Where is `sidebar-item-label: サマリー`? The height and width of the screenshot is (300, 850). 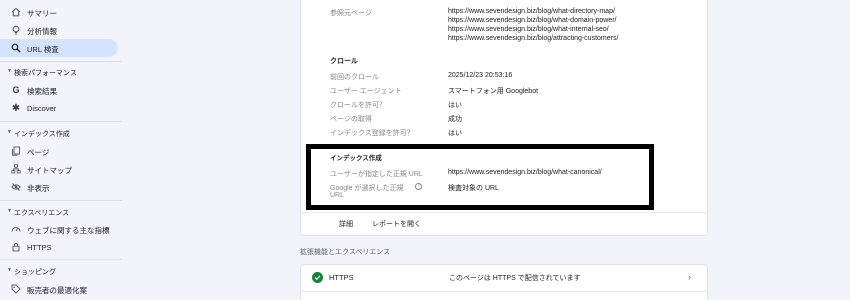
sidebar-item-label: サマリー is located at coordinates (42, 13).